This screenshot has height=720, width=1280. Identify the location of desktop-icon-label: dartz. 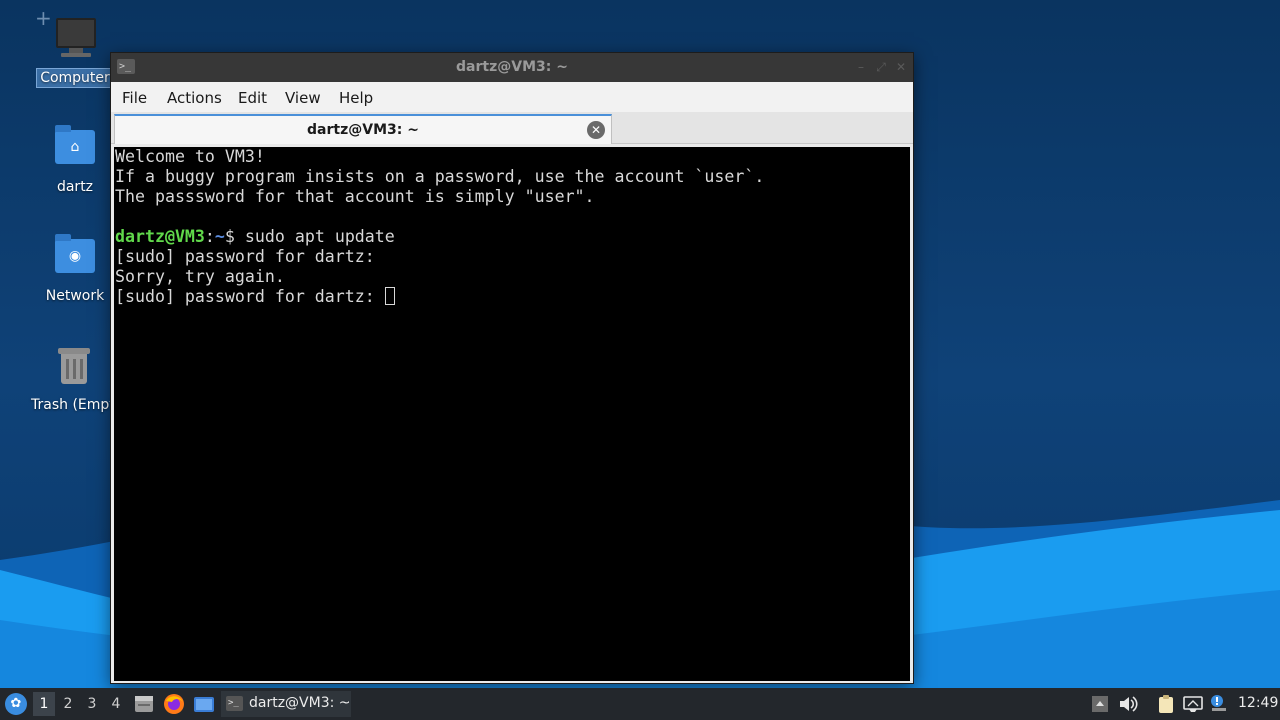
(75, 187).